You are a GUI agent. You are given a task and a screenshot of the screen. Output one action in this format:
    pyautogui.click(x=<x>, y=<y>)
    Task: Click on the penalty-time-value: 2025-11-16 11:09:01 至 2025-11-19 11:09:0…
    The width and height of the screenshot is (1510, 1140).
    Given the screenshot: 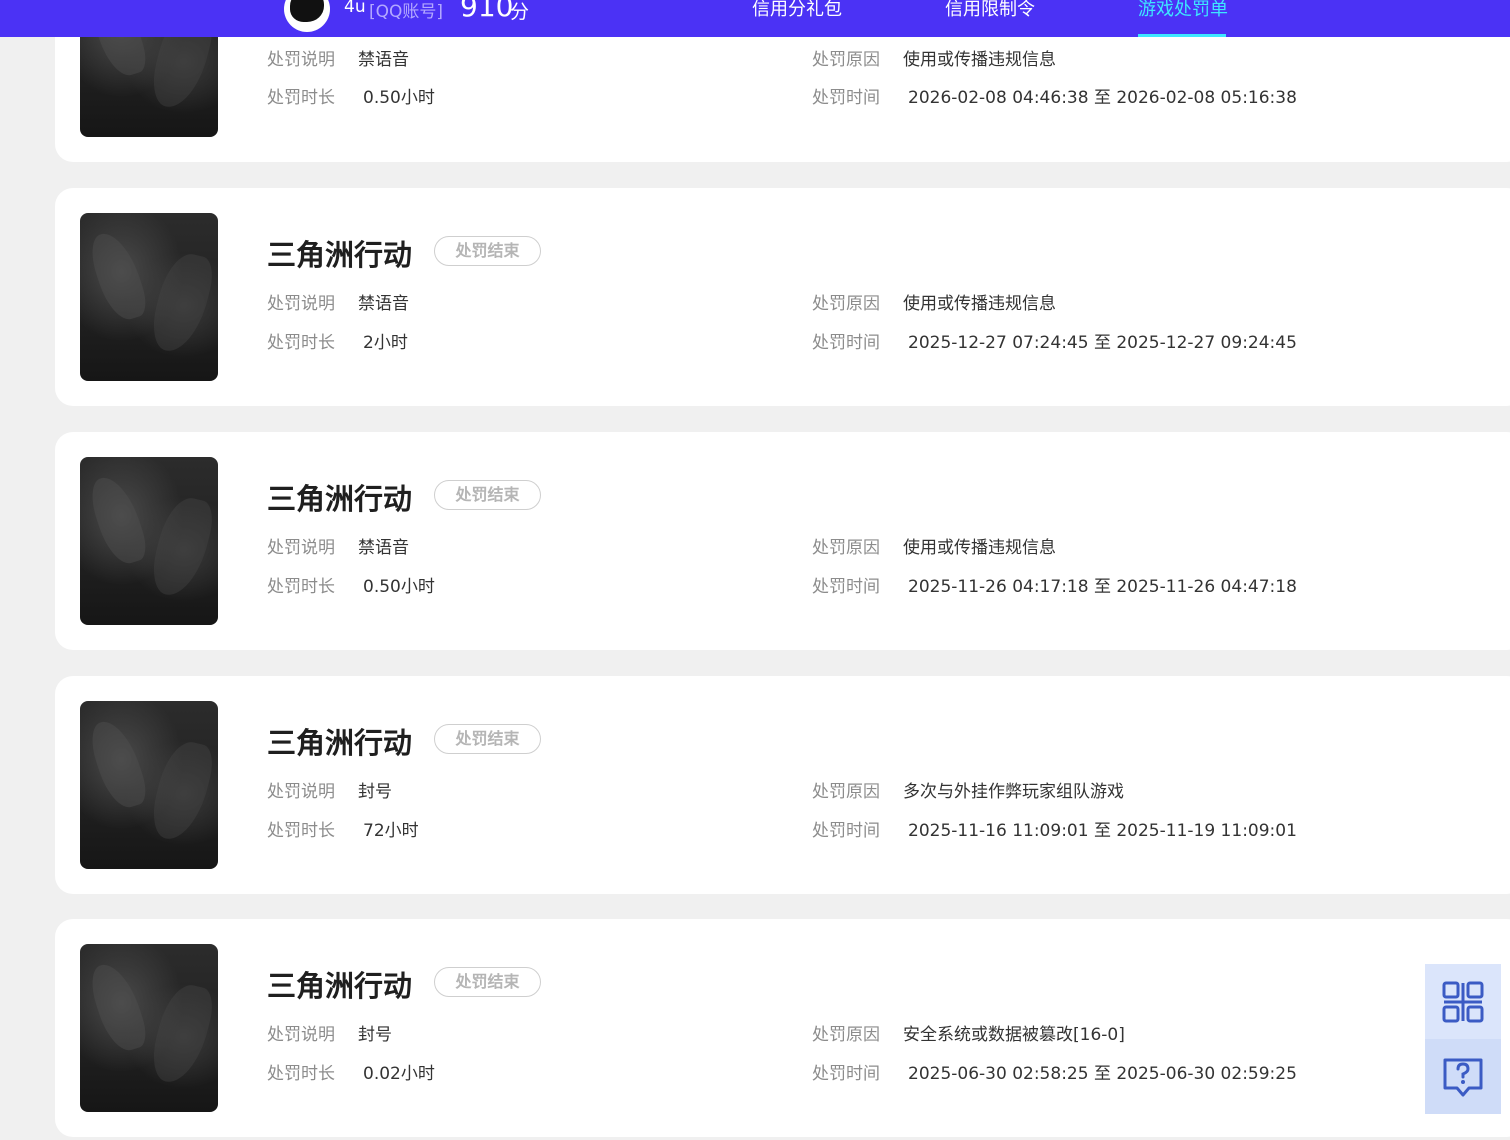 What is the action you would take?
    pyautogui.click(x=1102, y=831)
    